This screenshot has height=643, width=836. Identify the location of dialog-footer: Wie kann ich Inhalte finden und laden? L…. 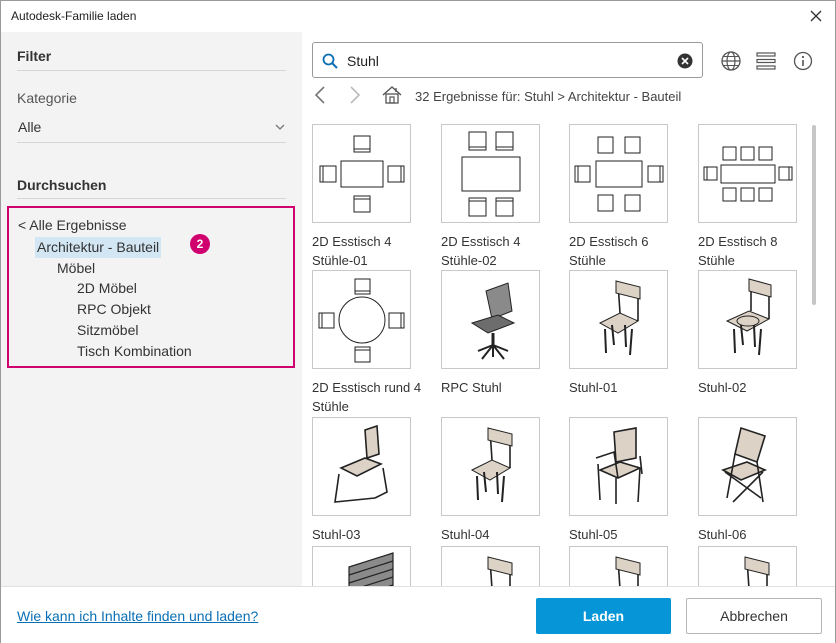
(418, 614).